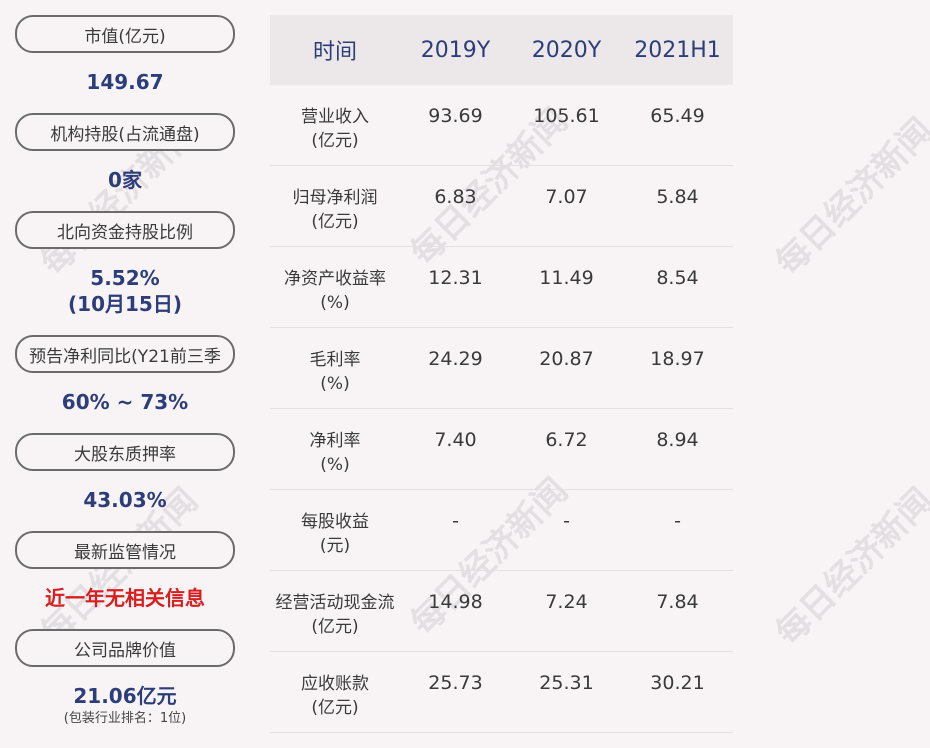  Describe the element at coordinates (566, 359) in the screenshot. I see `table-cell: 20.87` at that location.